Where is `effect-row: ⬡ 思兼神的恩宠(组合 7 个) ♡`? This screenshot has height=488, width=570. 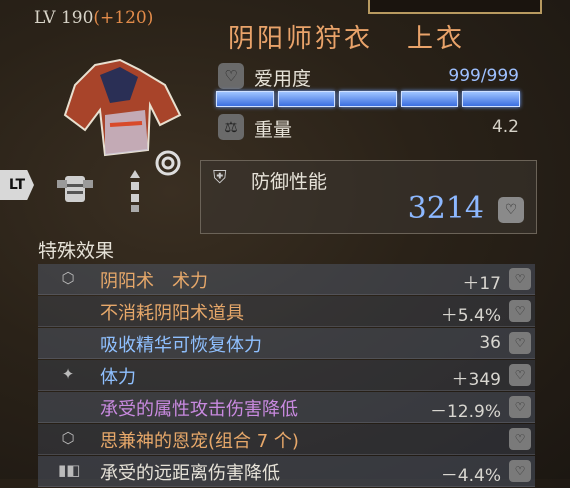
effect-row: ⬡ 思兼神的恩宠(组合 7 个) ♡ is located at coordinates (286, 439).